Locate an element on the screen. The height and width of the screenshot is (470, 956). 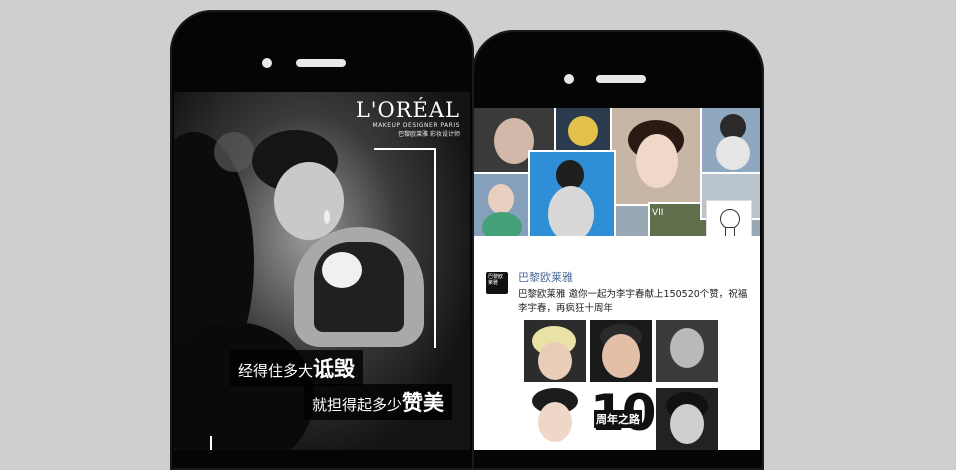
flower-corsage is located at coordinates (342, 270).